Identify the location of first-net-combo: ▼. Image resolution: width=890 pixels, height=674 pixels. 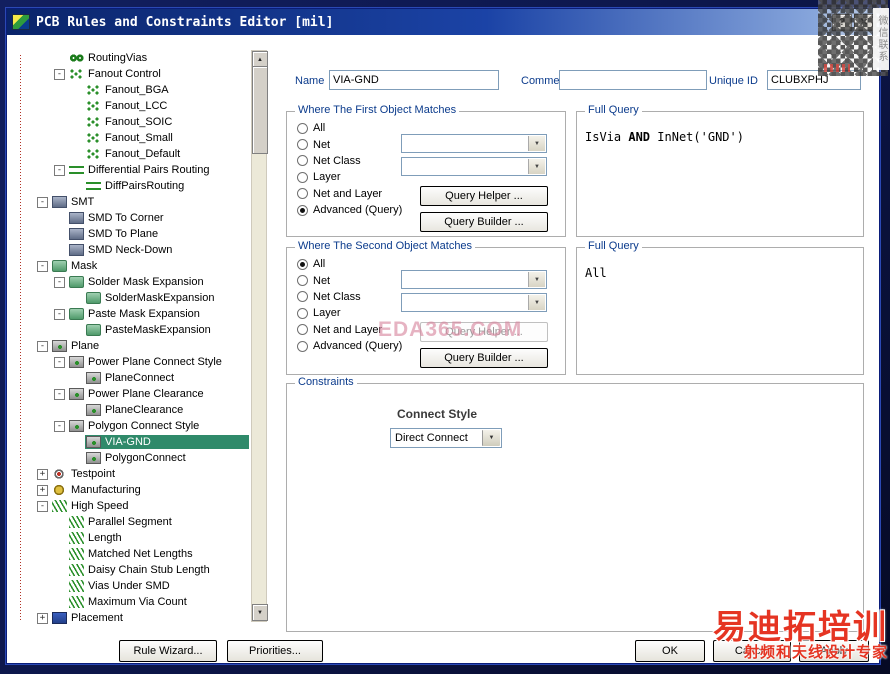
(474, 143).